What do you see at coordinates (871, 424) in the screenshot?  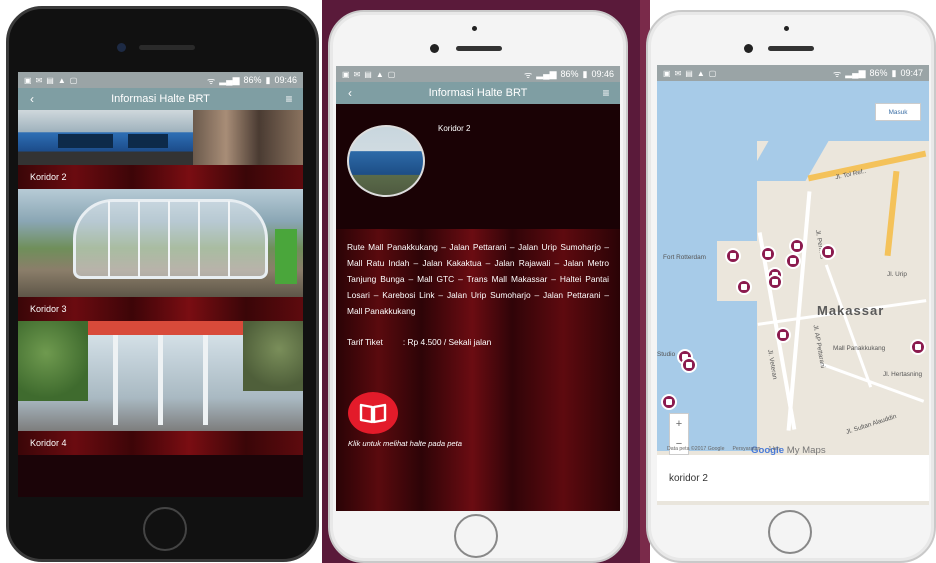 I see `road-label: Jl. Sultan Alauddin` at bounding box center [871, 424].